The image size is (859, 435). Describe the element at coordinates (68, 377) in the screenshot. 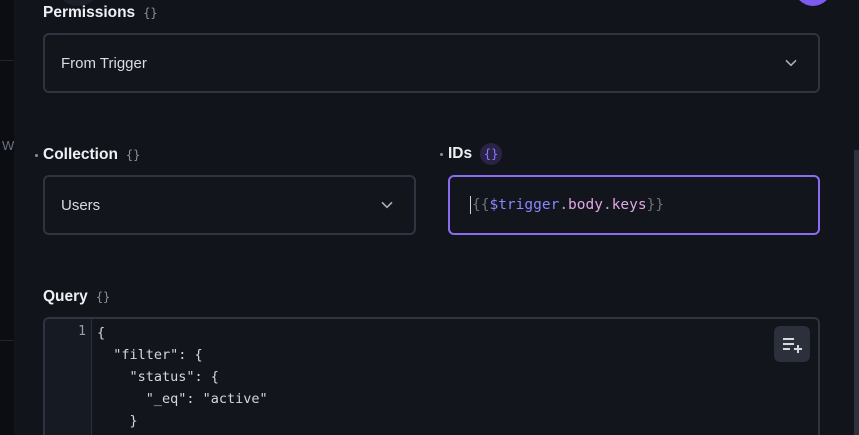

I see `line-number-gutter: 1` at that location.